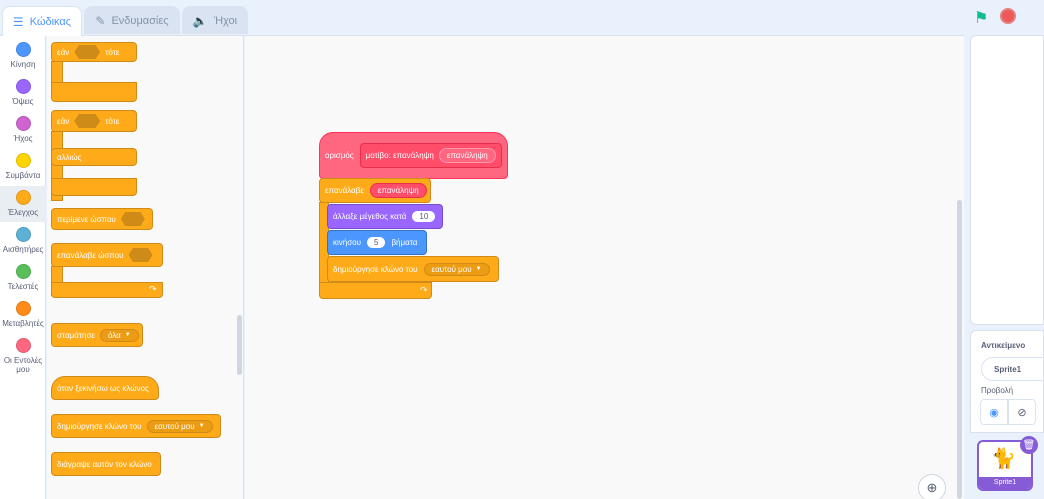 This screenshot has height=499, width=1044. Describe the element at coordinates (200, 20) in the screenshot. I see `speaker-icon: 🔈` at that location.